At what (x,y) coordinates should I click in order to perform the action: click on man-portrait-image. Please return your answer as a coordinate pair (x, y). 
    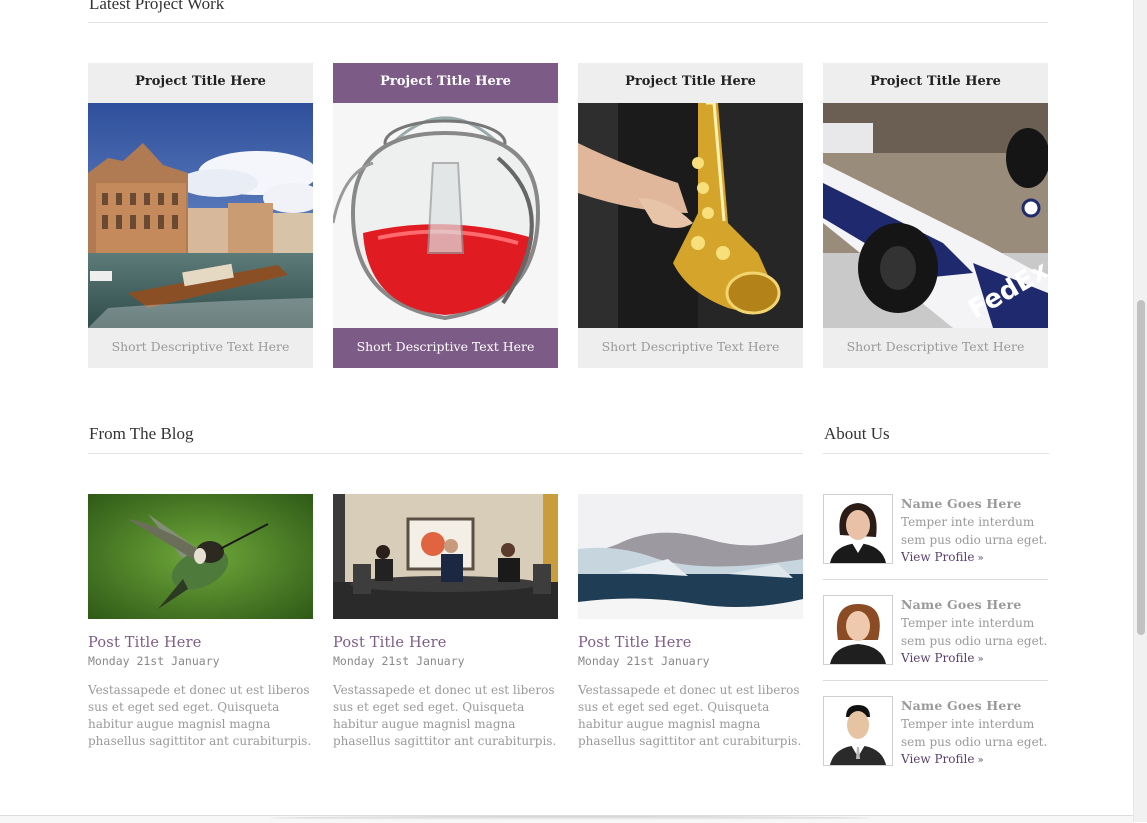
    Looking at the image, I should click on (858, 731).